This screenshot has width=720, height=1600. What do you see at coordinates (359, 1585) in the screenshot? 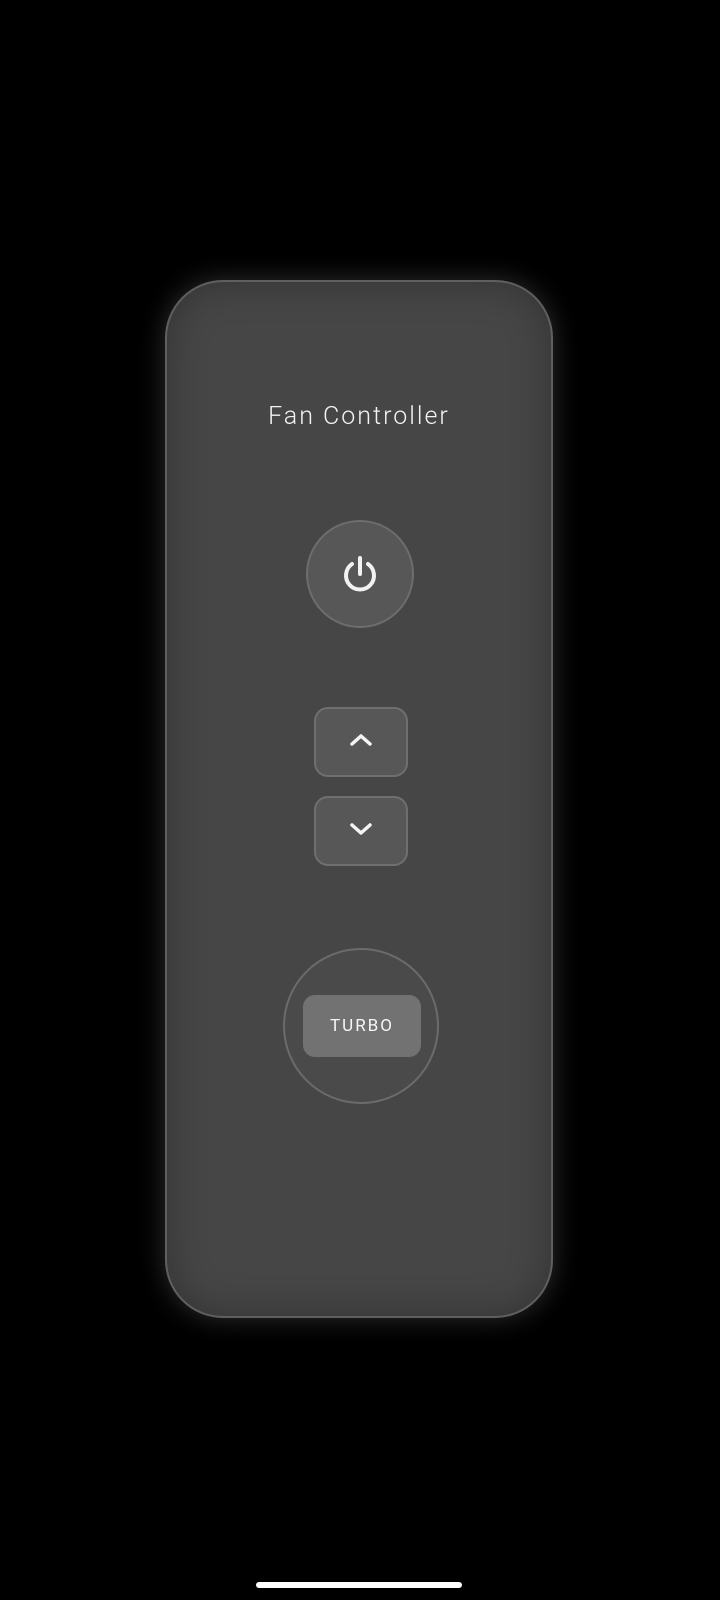
I see `home-indicator` at bounding box center [359, 1585].